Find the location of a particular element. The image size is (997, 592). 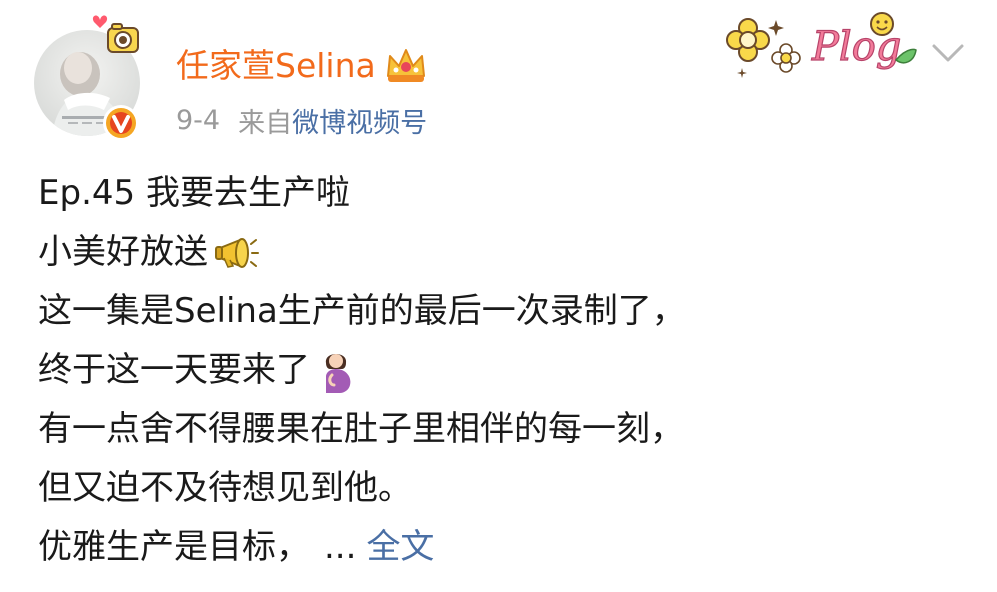

camera-badge-icon is located at coordinates (115, 34).